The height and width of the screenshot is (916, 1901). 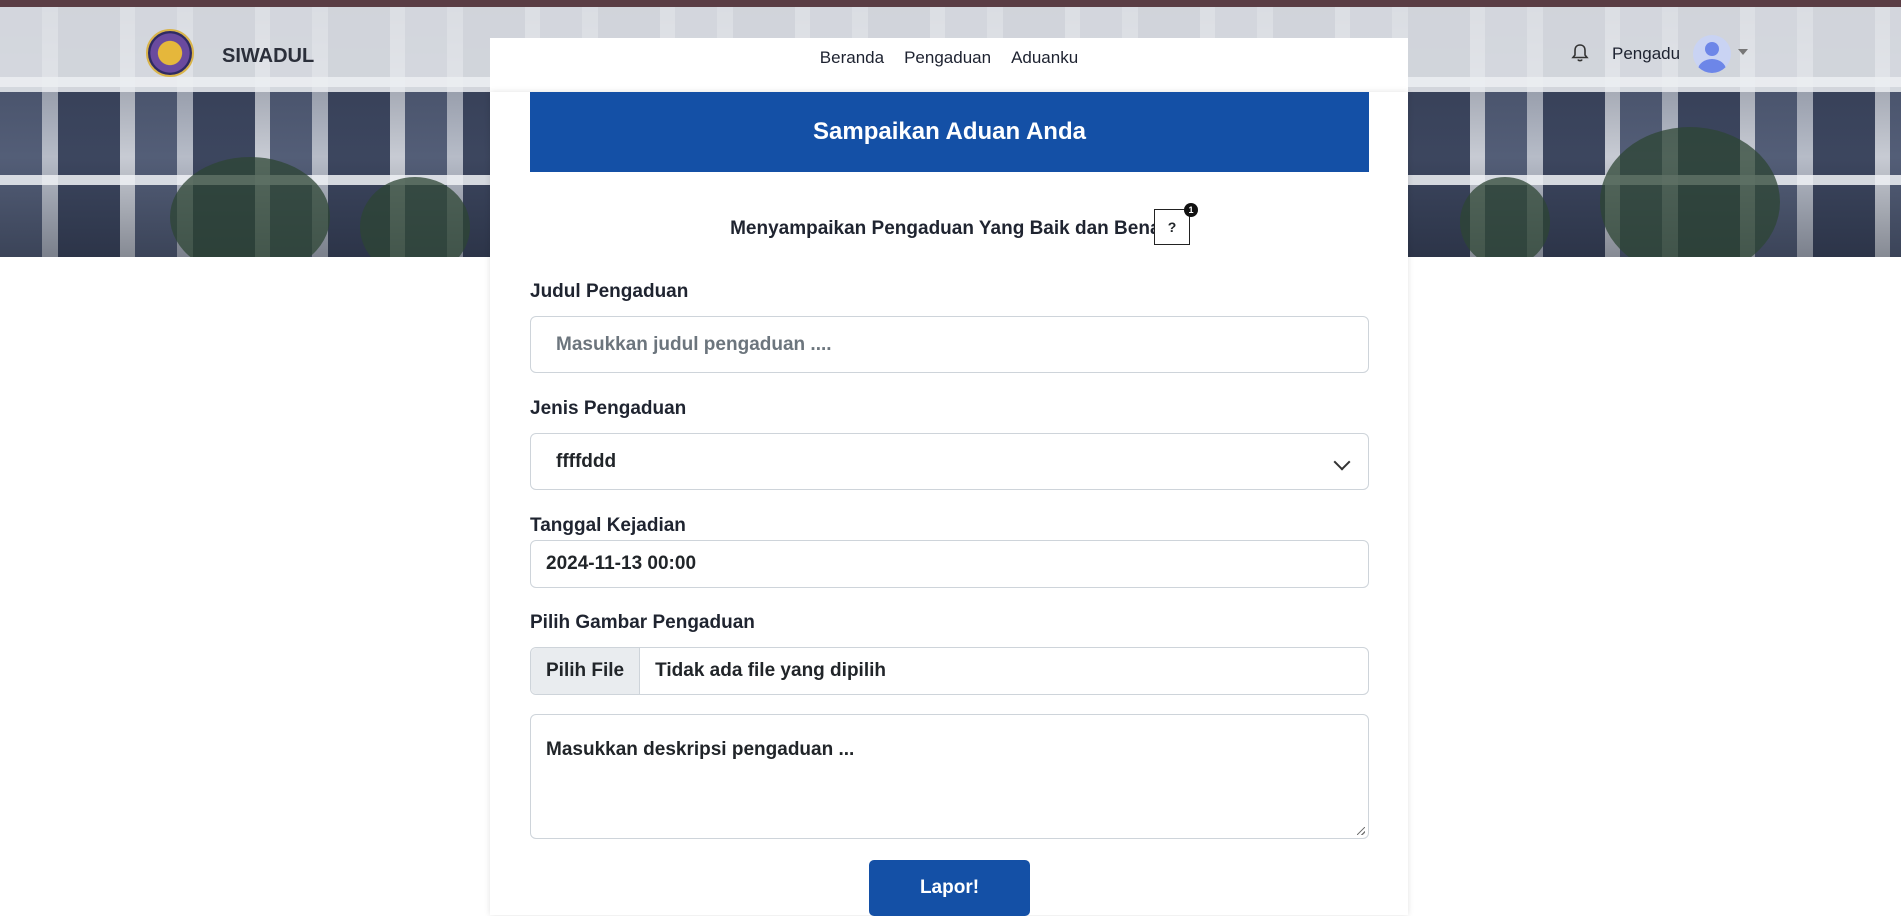 What do you see at coordinates (1361, 831) in the screenshot?
I see `resize-handle-icon` at bounding box center [1361, 831].